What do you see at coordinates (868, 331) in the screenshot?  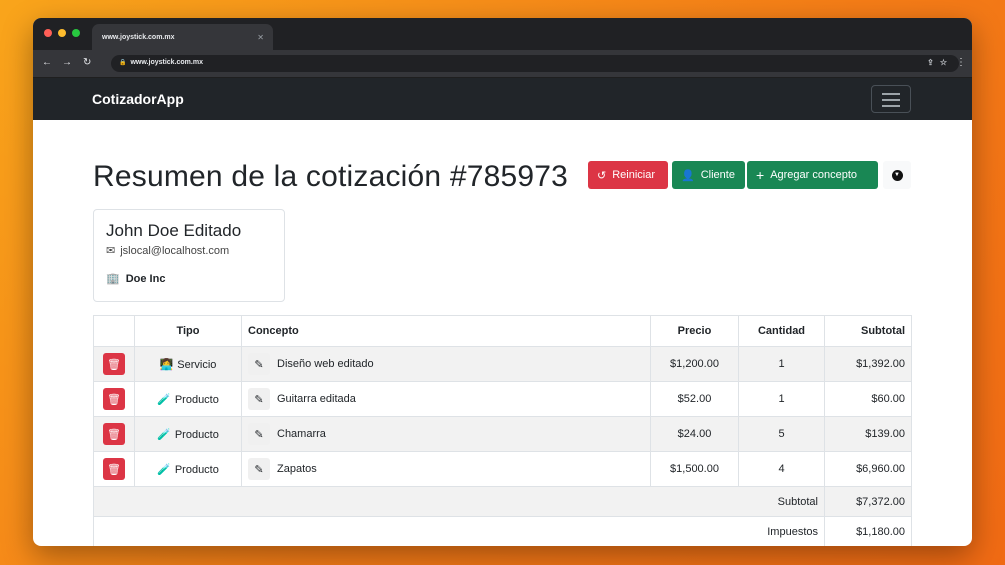 I see `header-subtotal: Subtotal` at bounding box center [868, 331].